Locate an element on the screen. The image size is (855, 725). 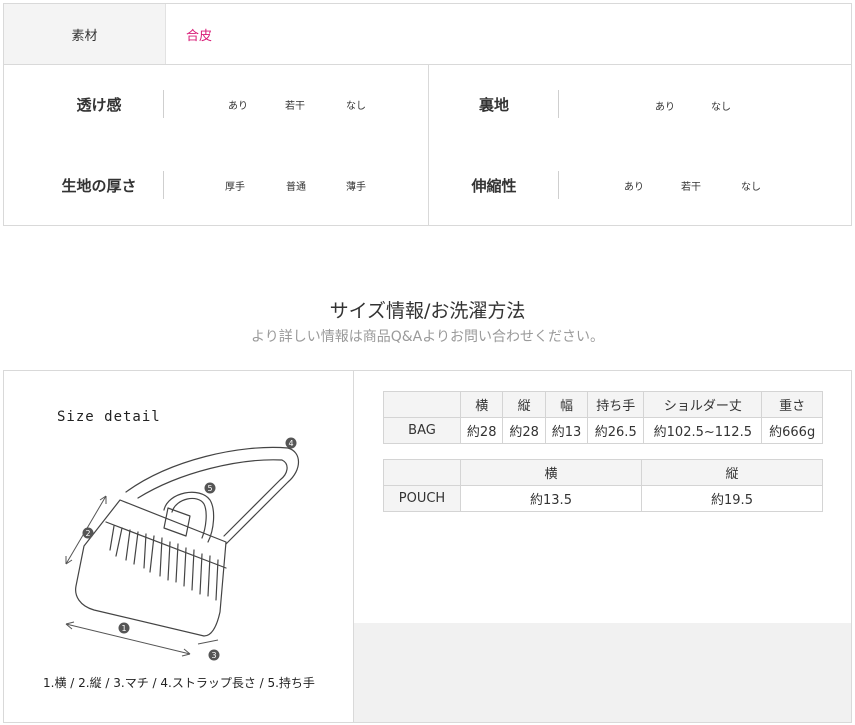
pouch-value-height: 約19.5 is located at coordinates (732, 498).